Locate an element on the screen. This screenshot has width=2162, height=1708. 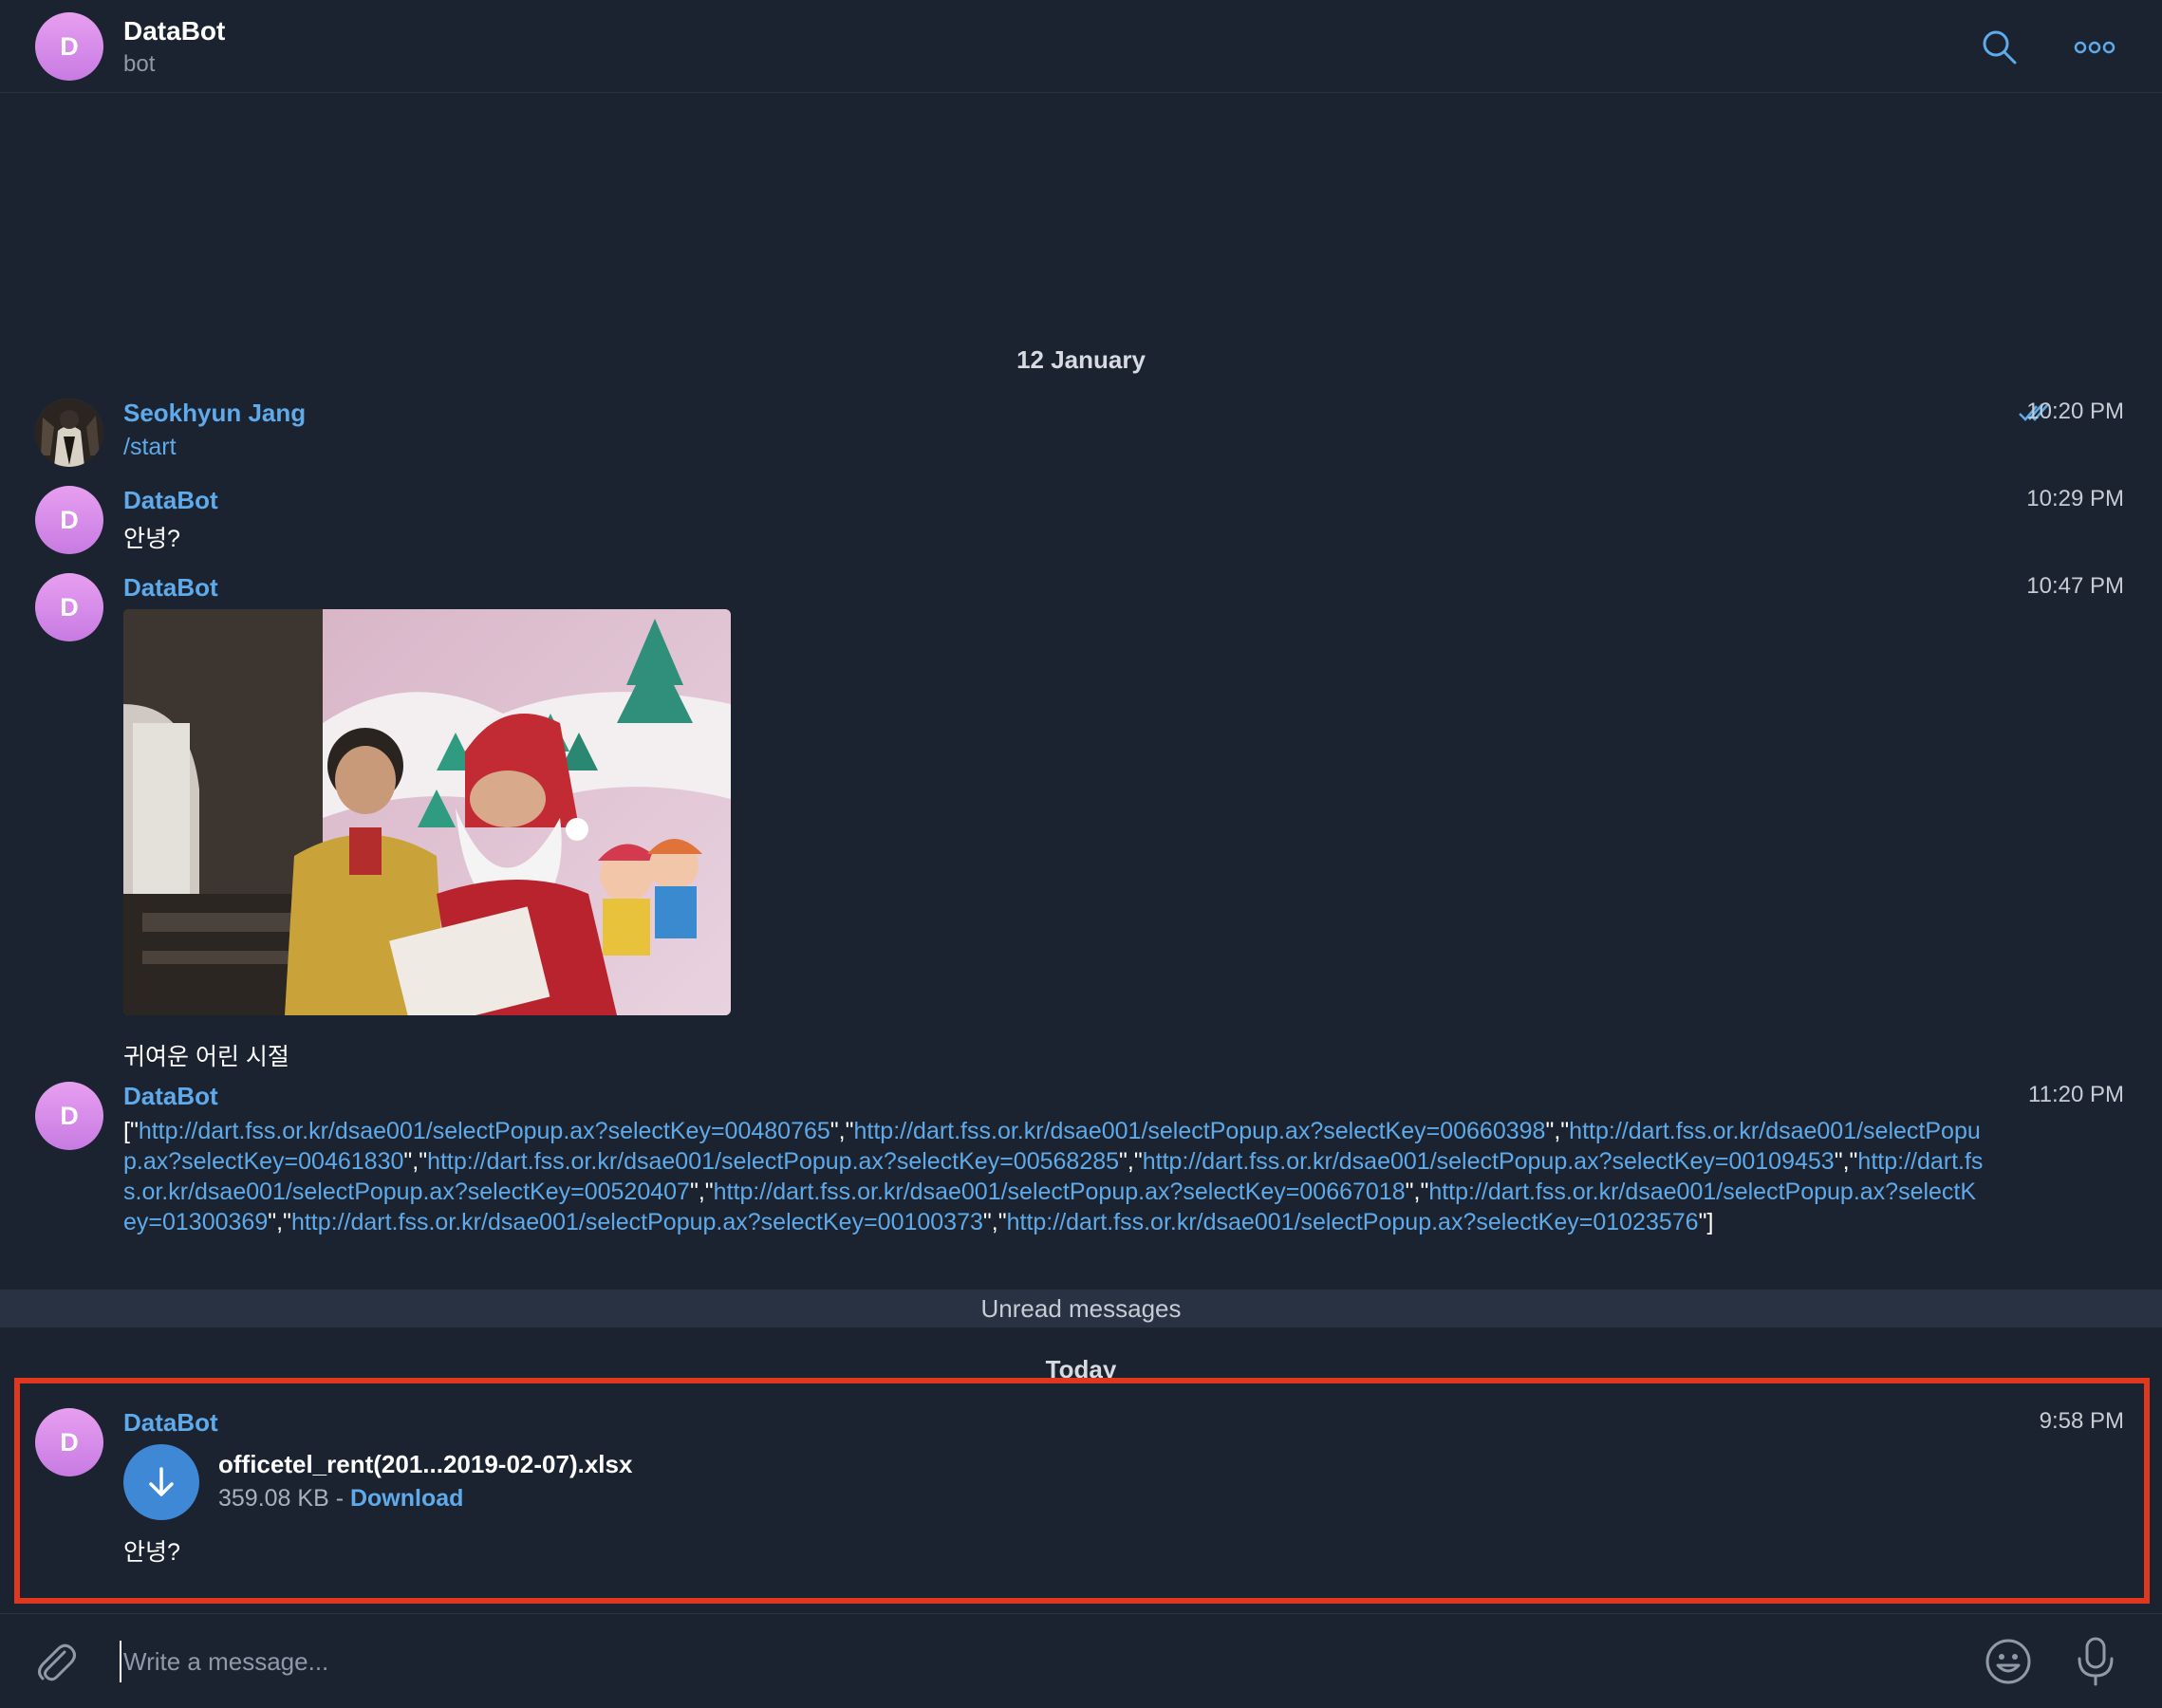
file-meta: 359.08 KB - Download is located at coordinates (341, 1499).